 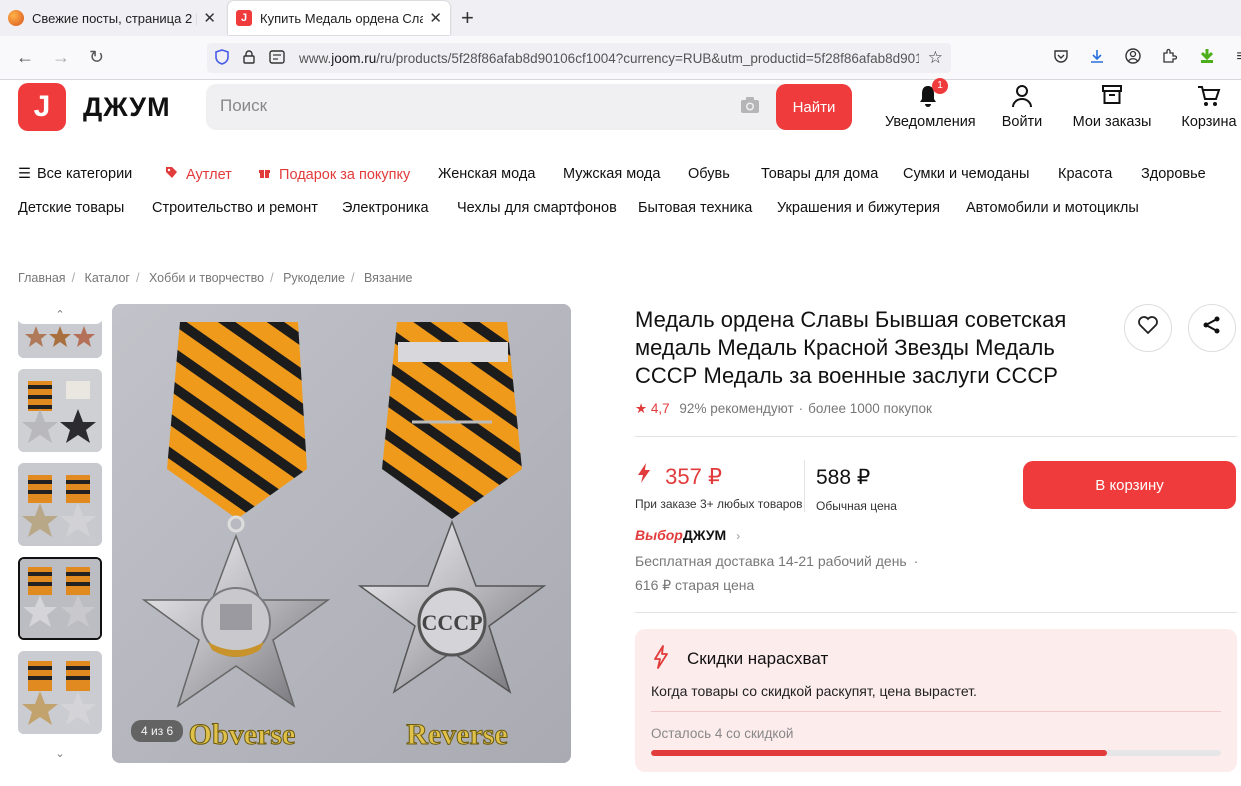 I want to click on breadcrumb-item: Главная, so click(x=42, y=278).